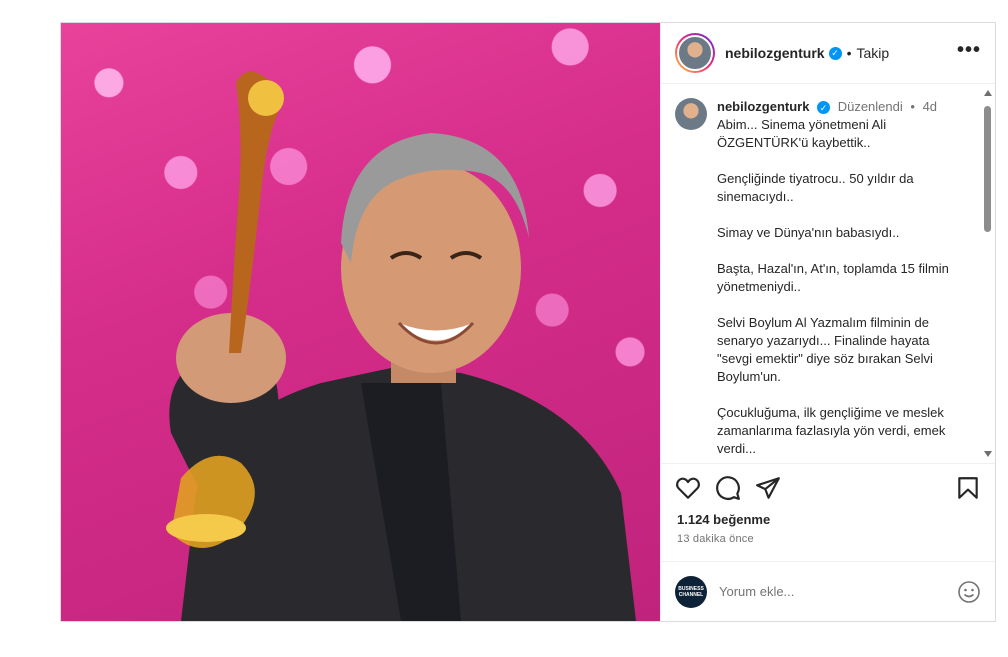 The image size is (1008, 657). I want to click on post-username: nebilozgenturk, so click(775, 53).